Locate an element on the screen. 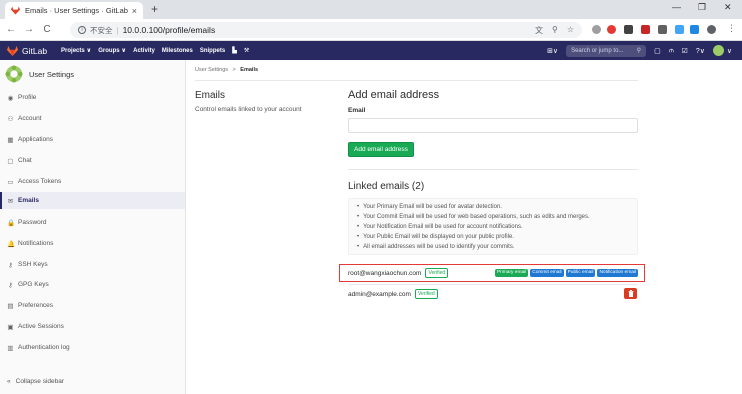 The width and height of the screenshot is (742, 394). nav-projects: Projects ∨ is located at coordinates (76, 50).